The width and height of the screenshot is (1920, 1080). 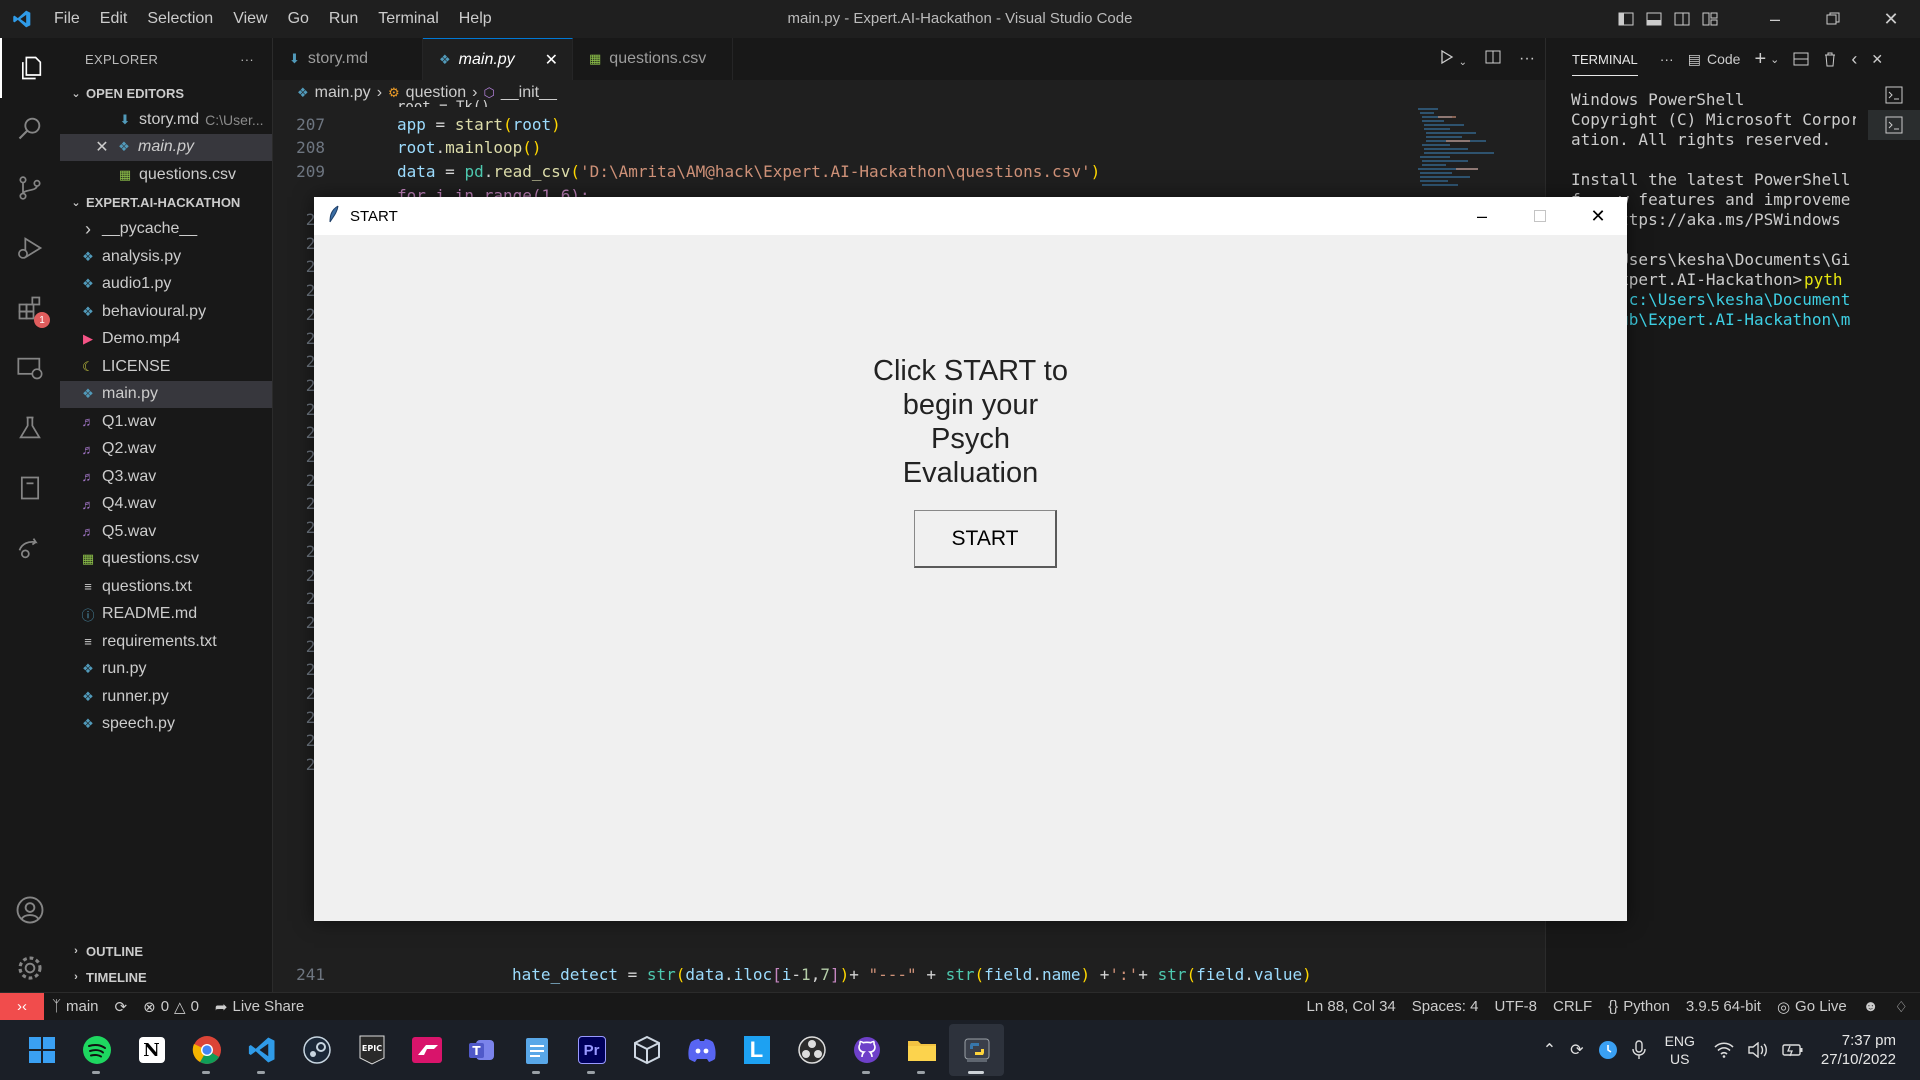 I want to click on file-item: ≡ requirements.txt, so click(x=166, y=642).